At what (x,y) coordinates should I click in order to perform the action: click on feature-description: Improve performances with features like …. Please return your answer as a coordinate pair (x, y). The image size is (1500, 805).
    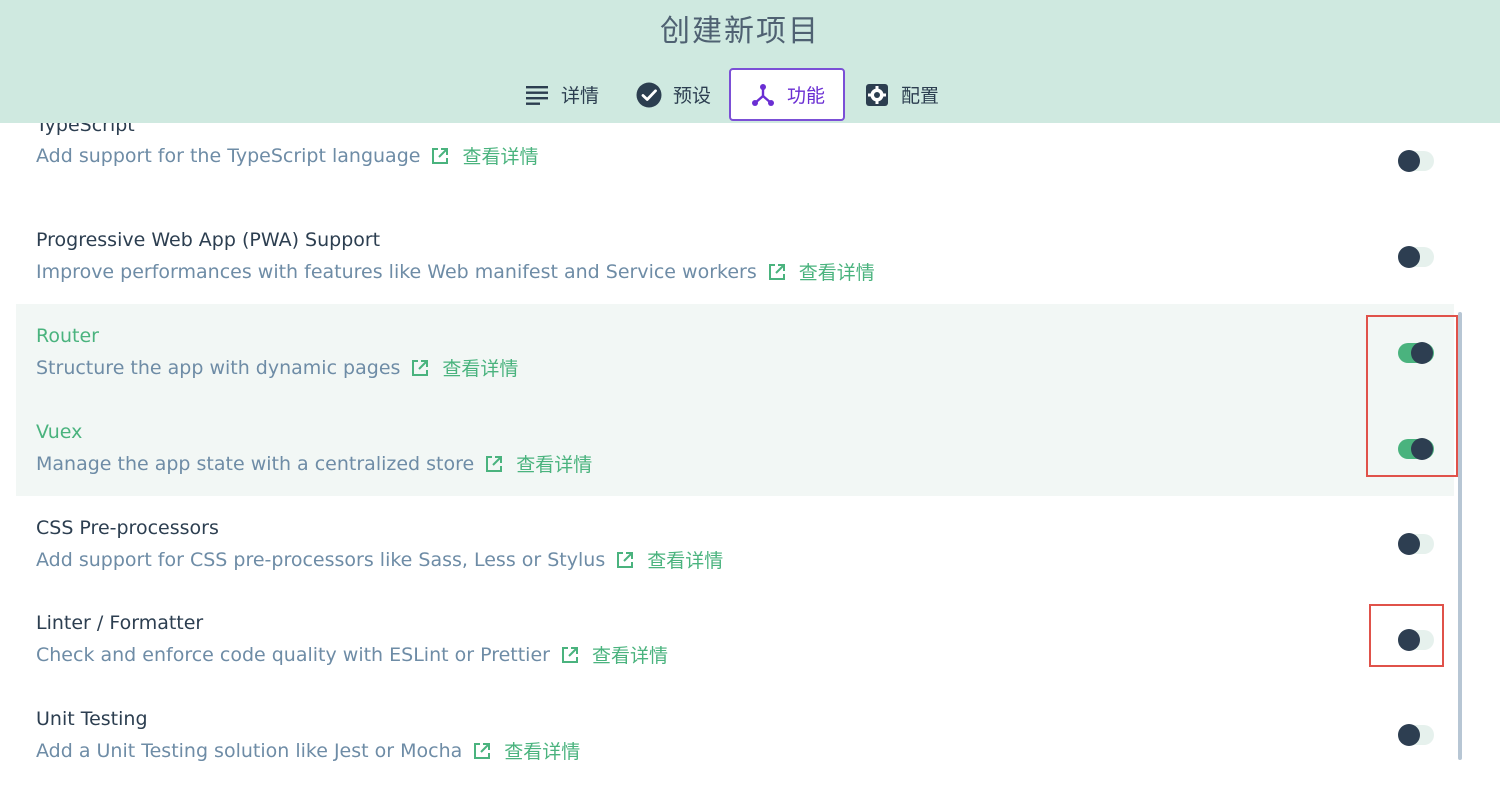
    Looking at the image, I should click on (455, 271).